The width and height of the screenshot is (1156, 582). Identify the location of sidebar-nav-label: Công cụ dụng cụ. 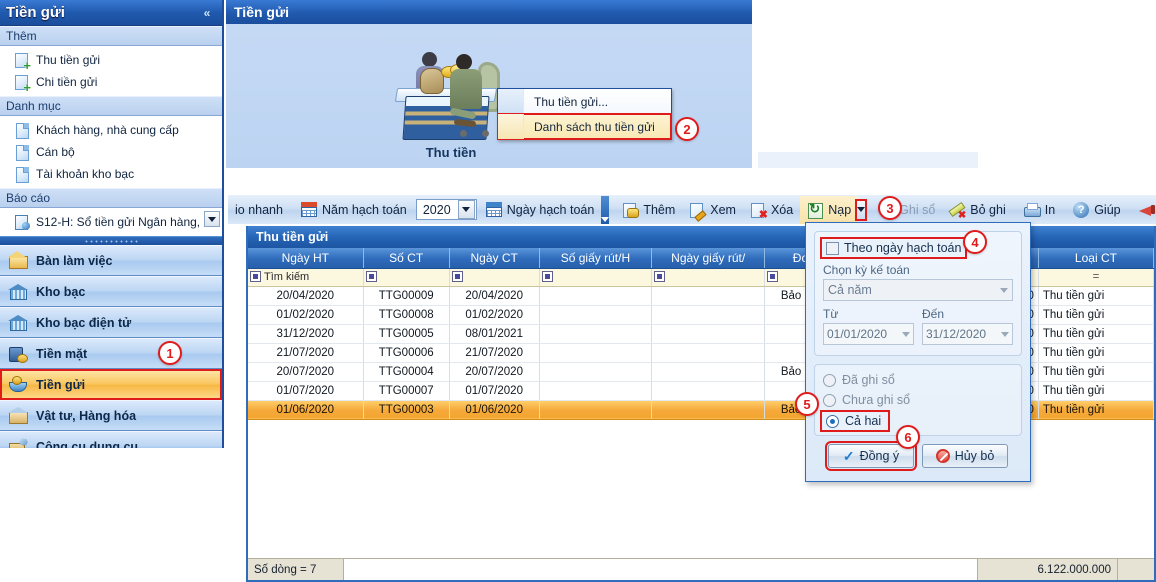
(87, 444).